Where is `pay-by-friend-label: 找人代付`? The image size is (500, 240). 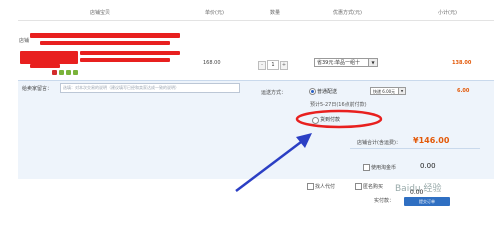 pay-by-friend-label: 找人代付 is located at coordinates (325, 187).